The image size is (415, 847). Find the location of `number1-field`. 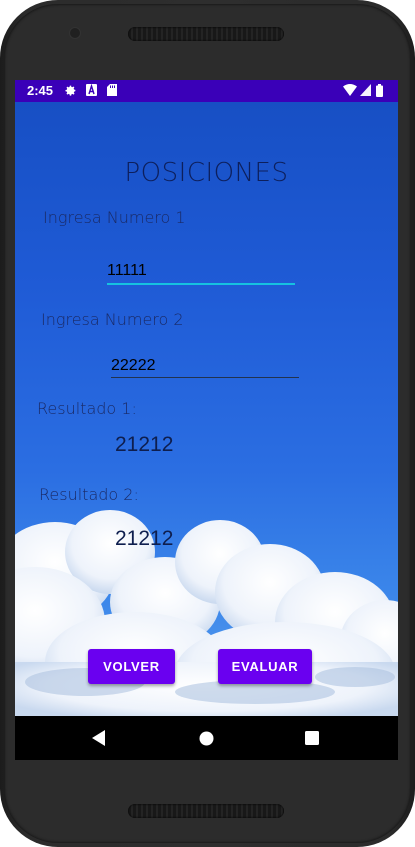

number1-field is located at coordinates (201, 272).